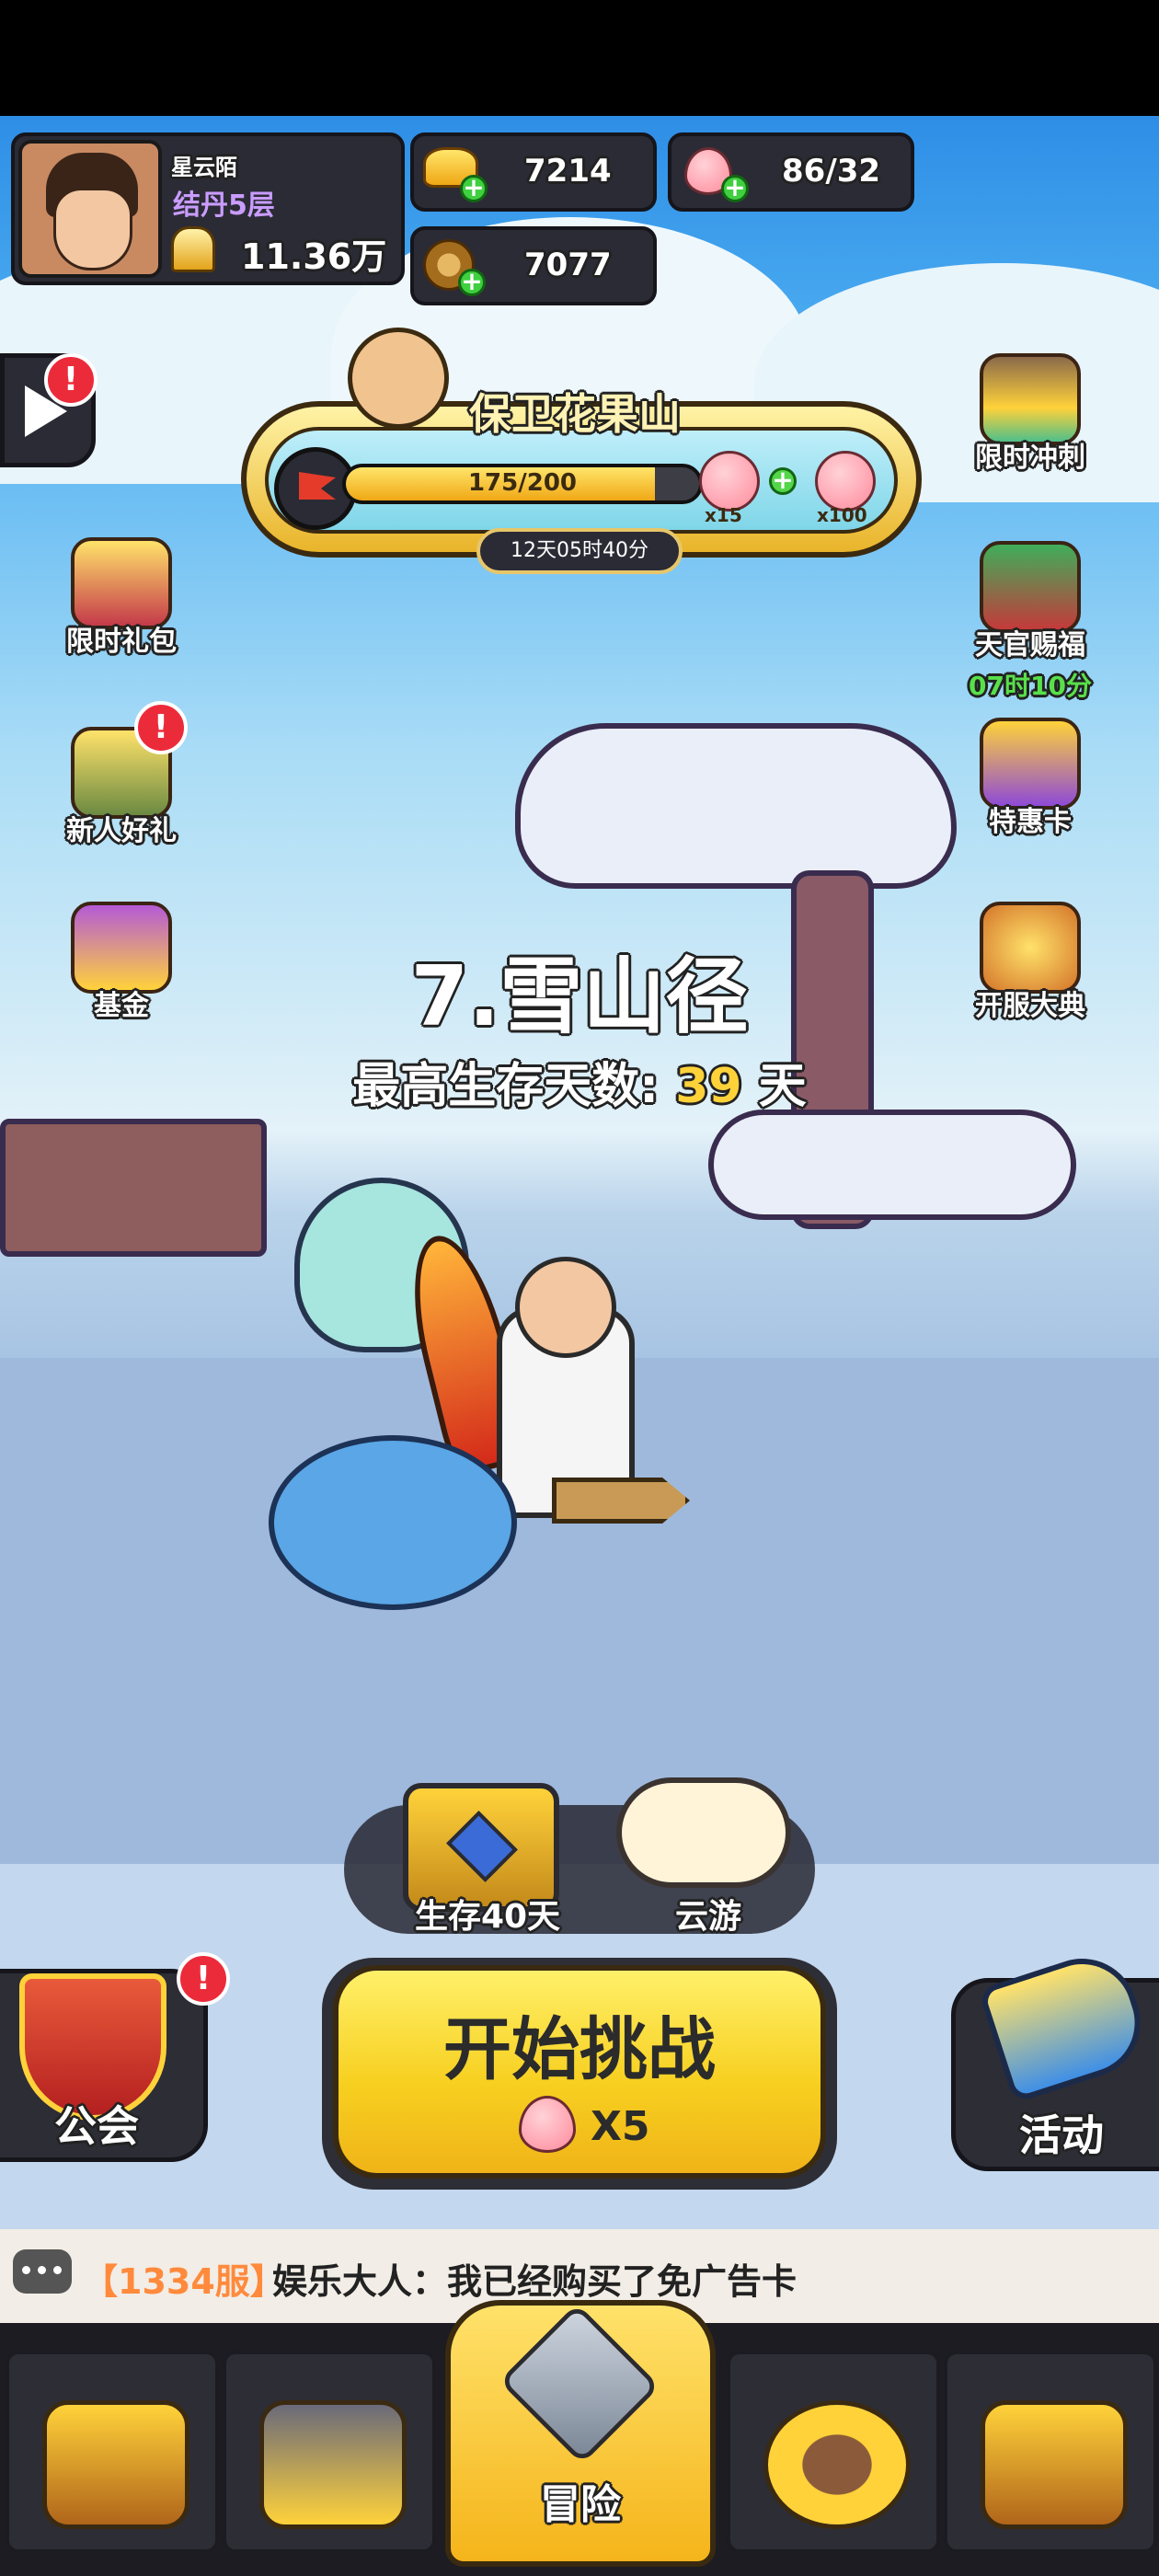 The image size is (1159, 2576). Describe the element at coordinates (398, 378) in the screenshot. I see `monkey-king-icon` at that location.